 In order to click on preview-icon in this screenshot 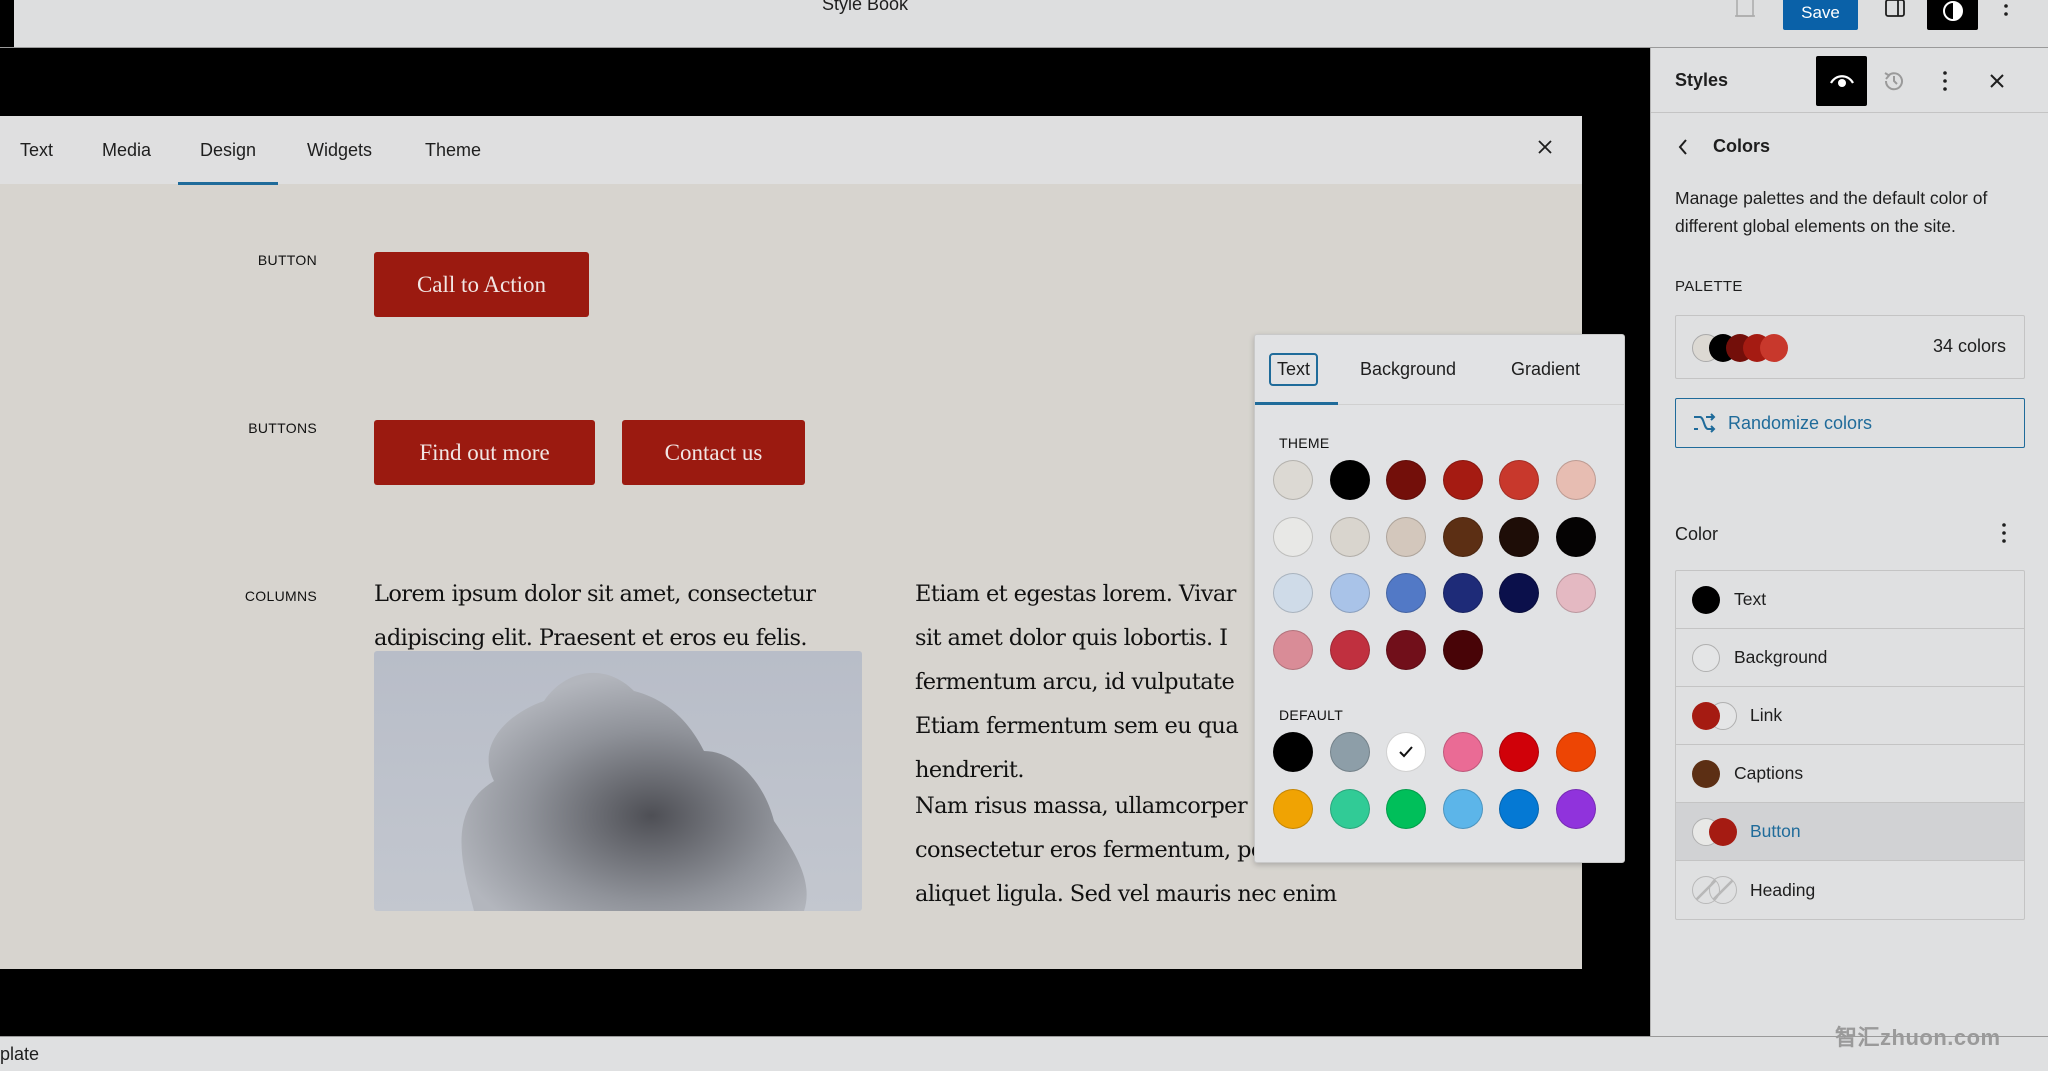, I will do `click(1745, 13)`.